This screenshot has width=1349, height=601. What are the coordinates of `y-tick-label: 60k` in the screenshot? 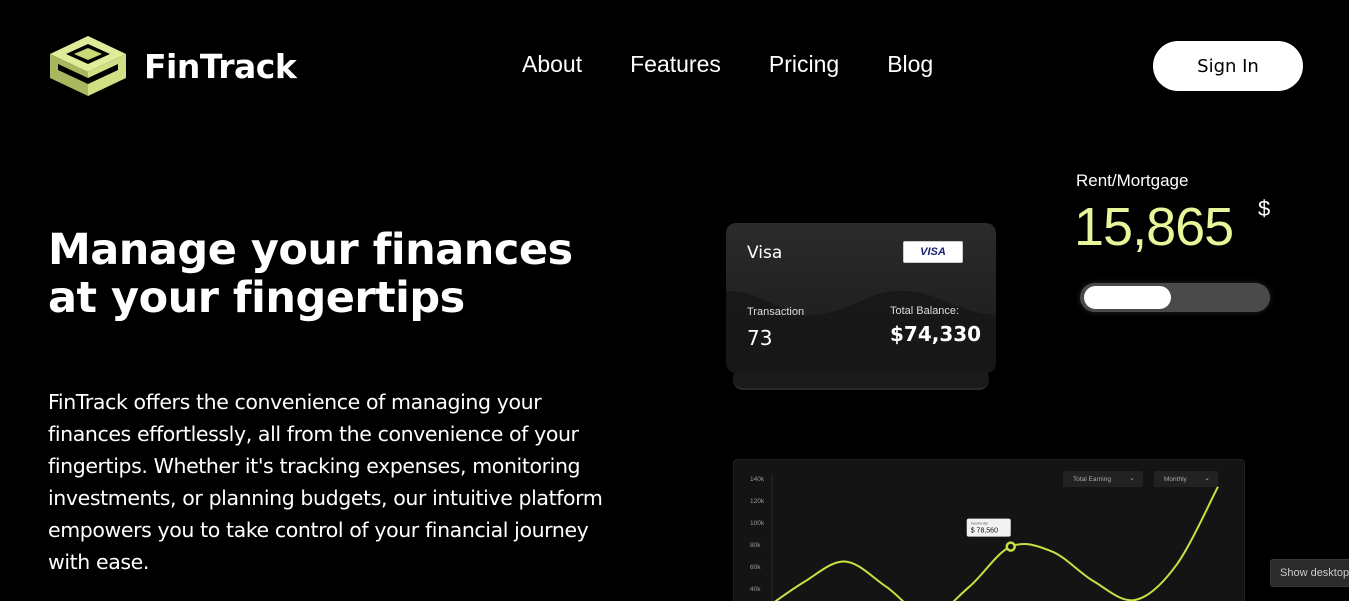 It's located at (755, 567).